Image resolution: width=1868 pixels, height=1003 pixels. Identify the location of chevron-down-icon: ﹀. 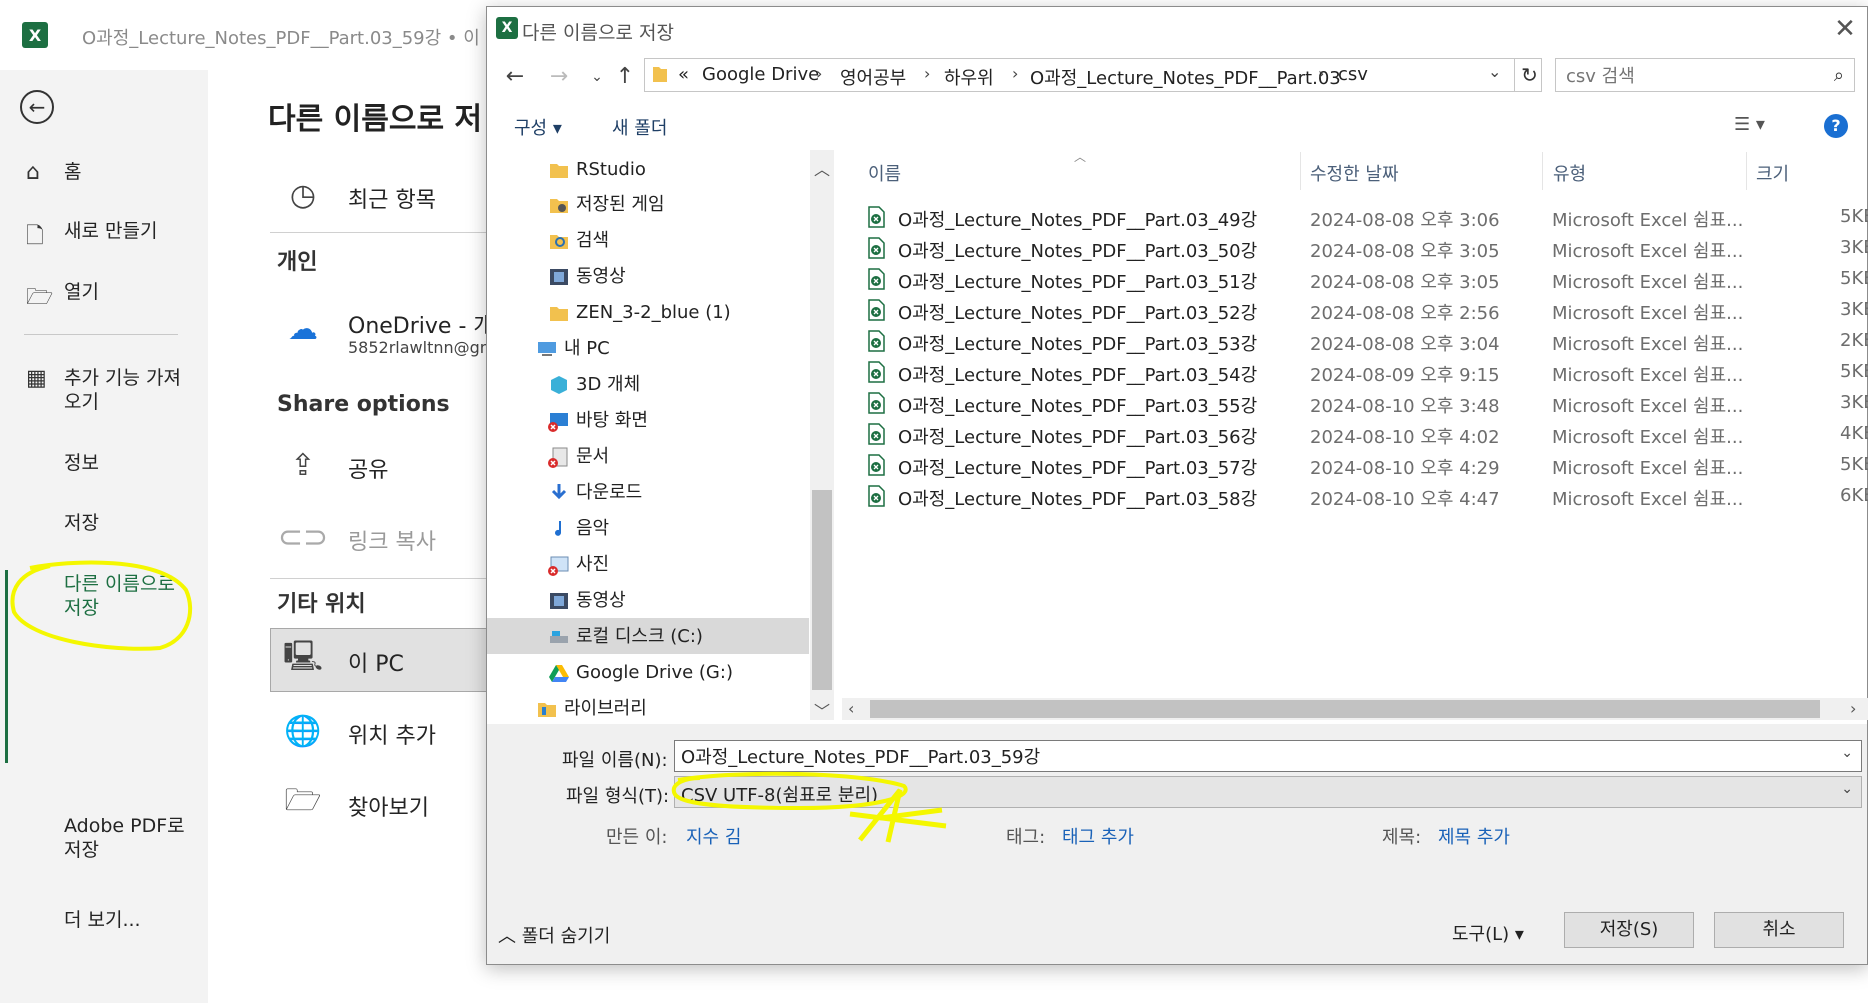
(822, 710).